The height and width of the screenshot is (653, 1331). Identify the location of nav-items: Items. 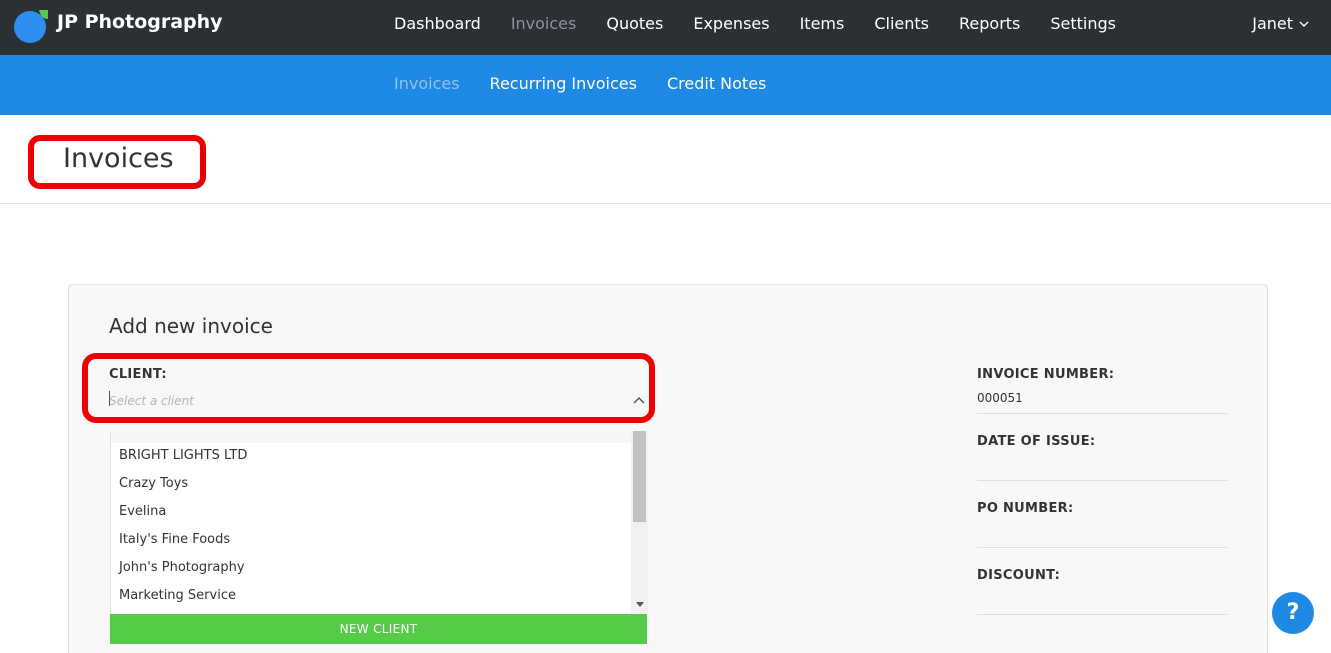
(822, 23).